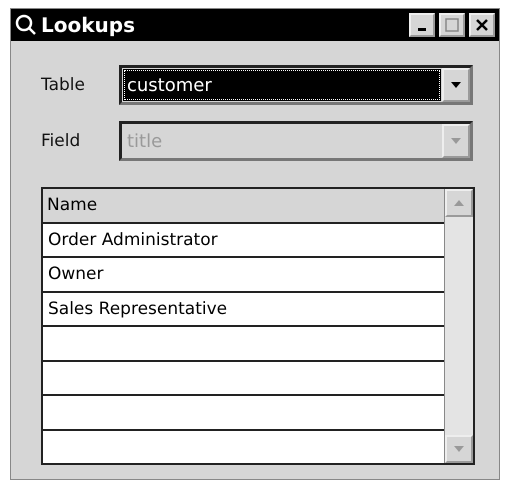  I want to click on scrollbar, so click(458, 326).